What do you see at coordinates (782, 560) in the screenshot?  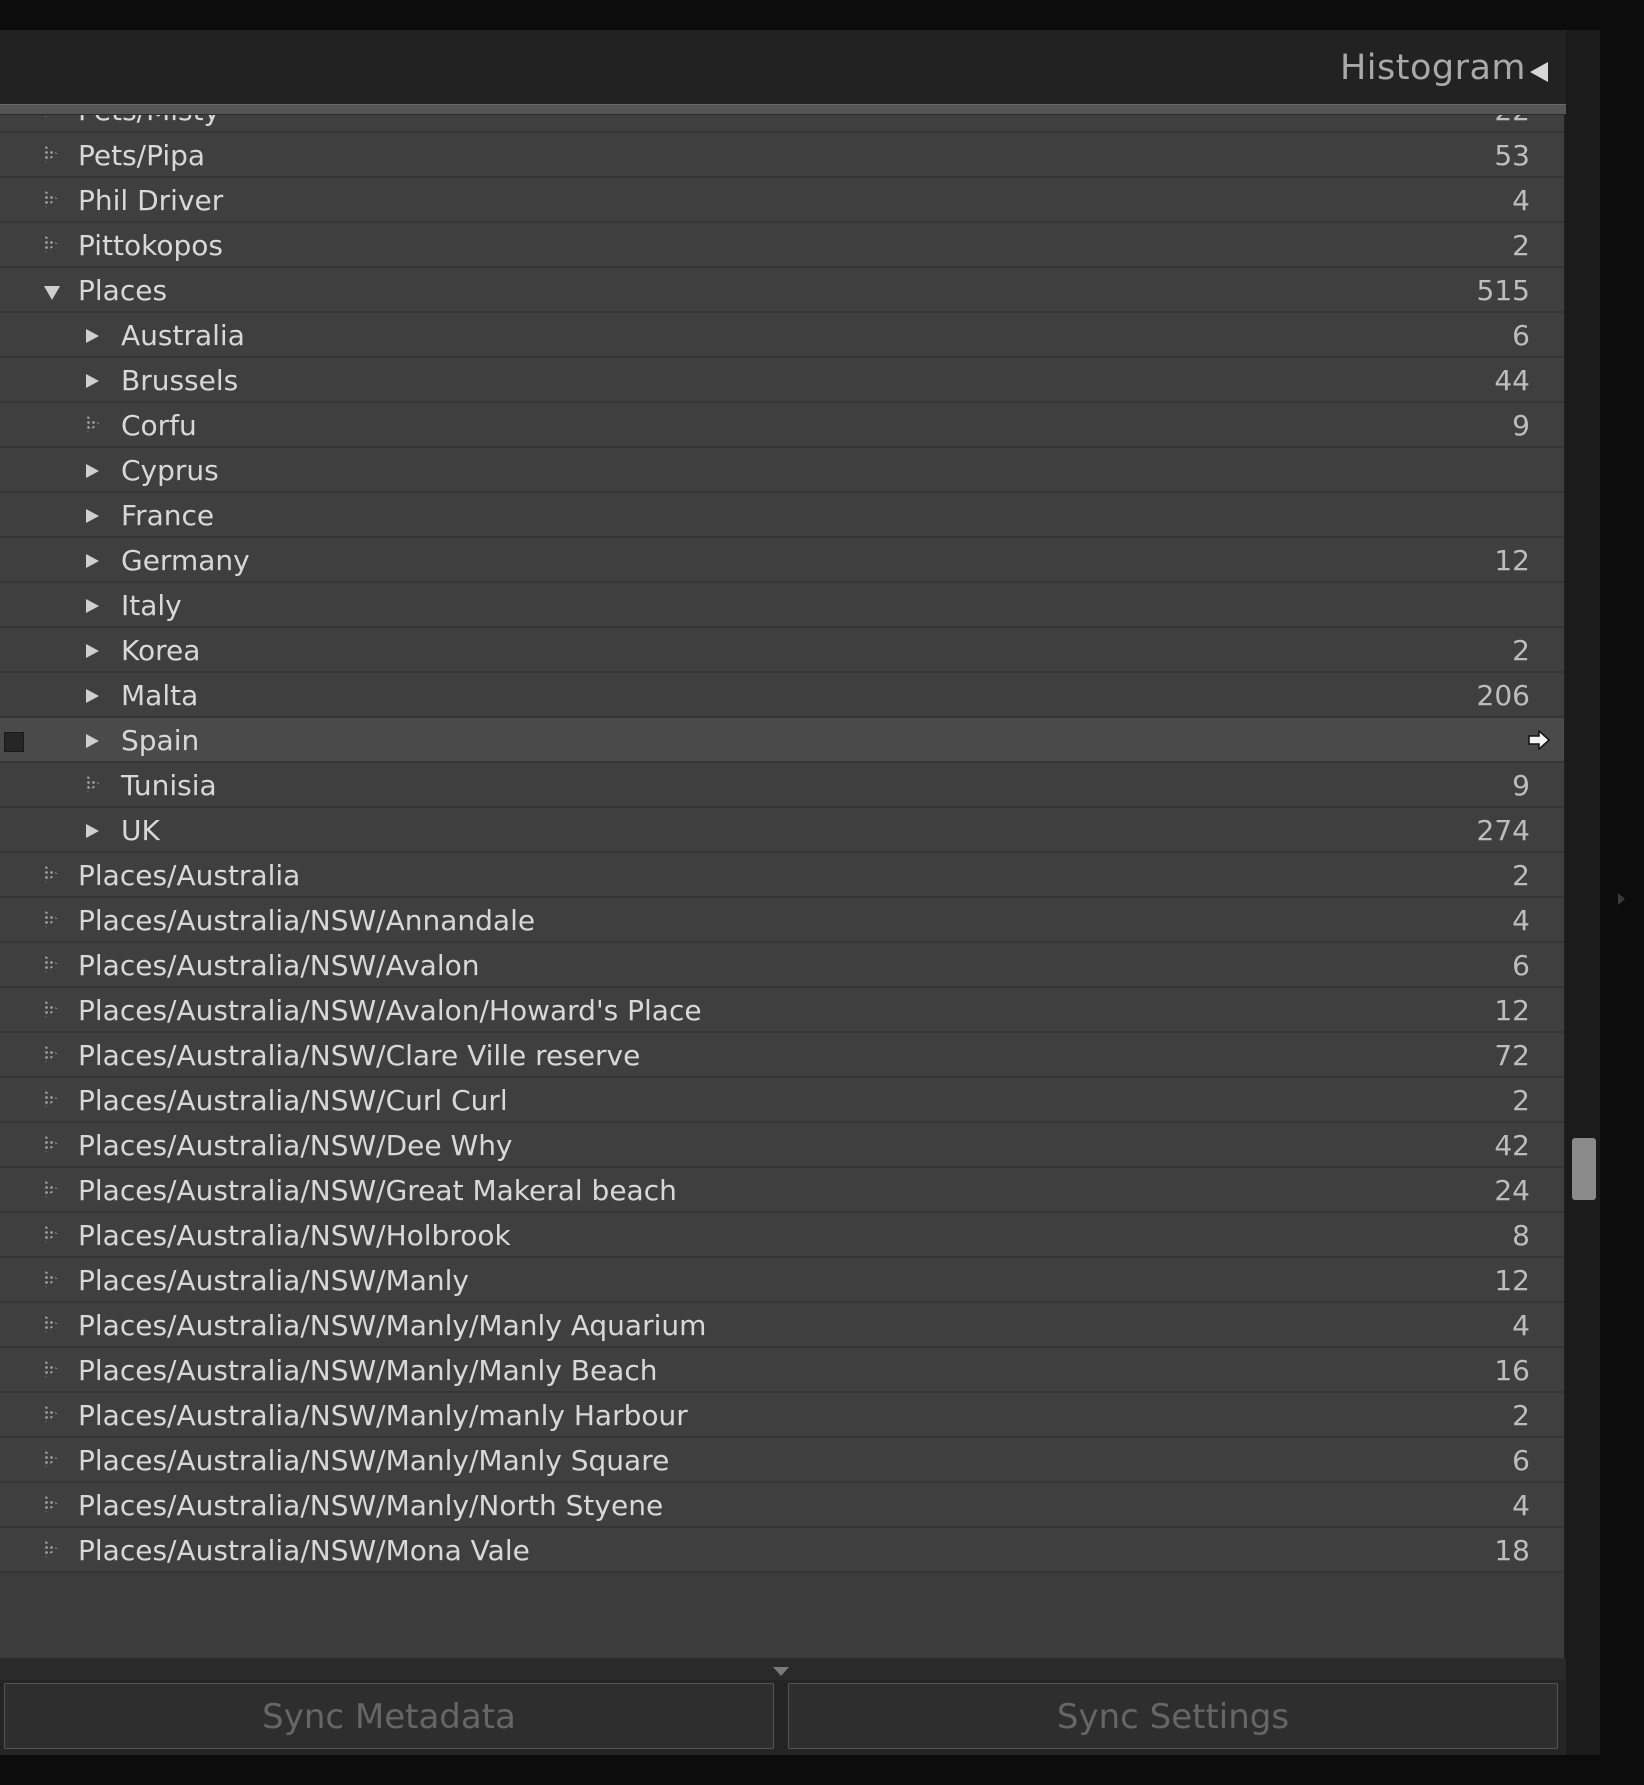 I see `keyword-row: Germany 12` at bounding box center [782, 560].